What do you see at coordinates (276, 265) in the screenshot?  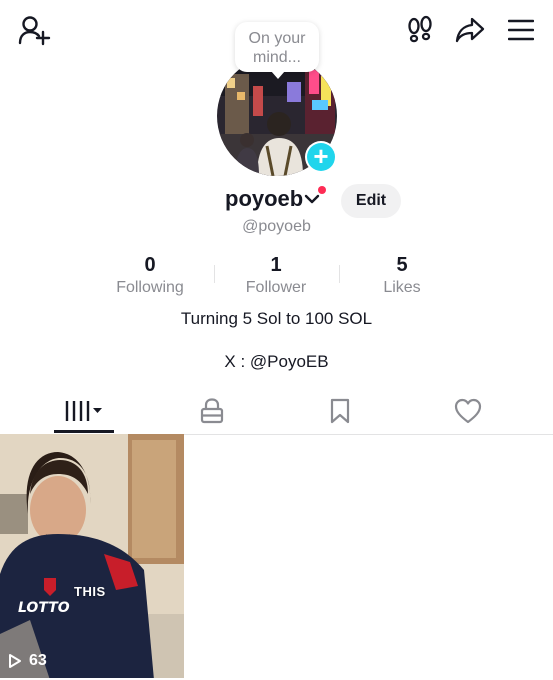 I see `stat-follower-value: 1` at bounding box center [276, 265].